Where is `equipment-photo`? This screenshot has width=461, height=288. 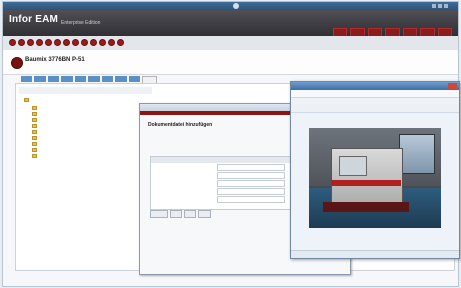
equipment-photo is located at coordinates (375, 178).